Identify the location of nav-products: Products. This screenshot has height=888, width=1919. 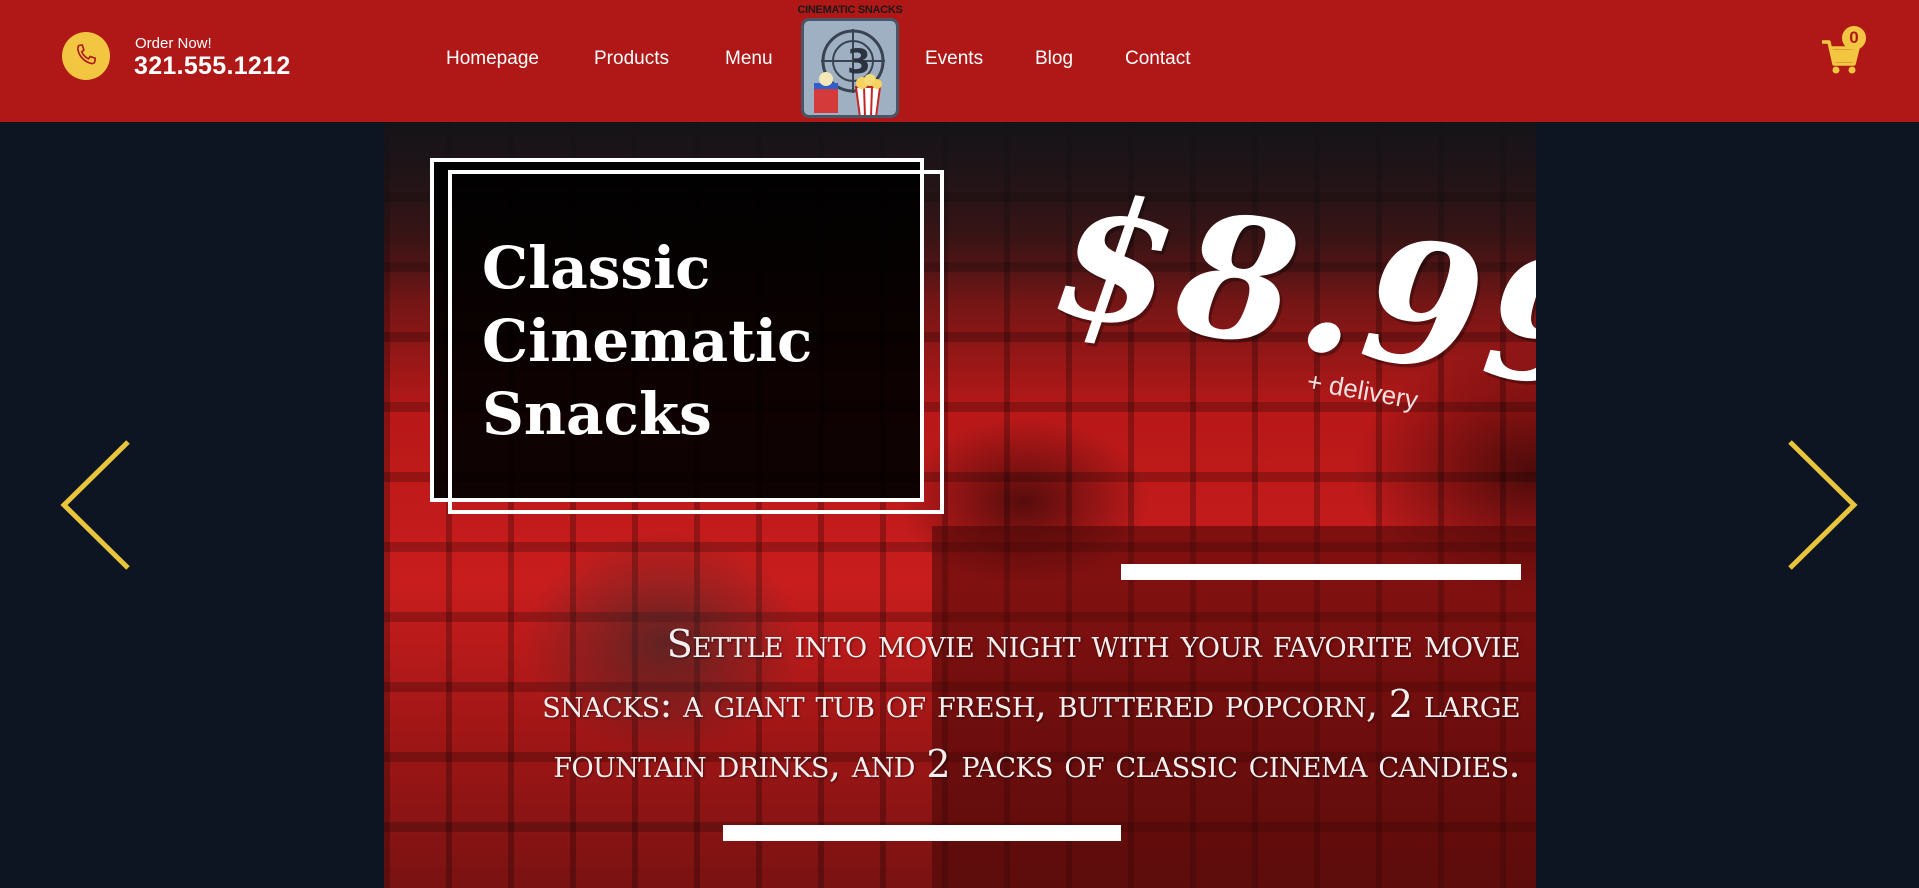
(631, 59).